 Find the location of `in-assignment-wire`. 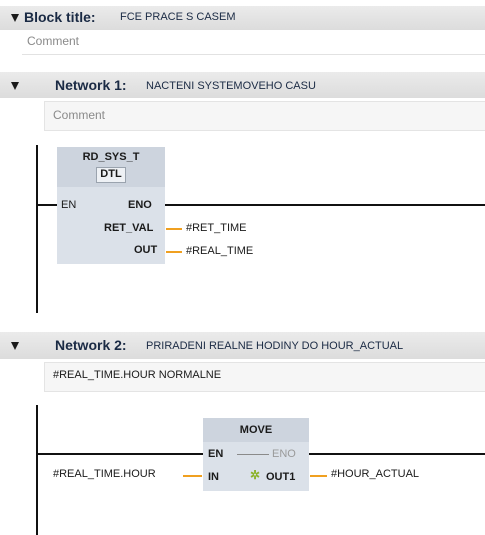

in-assignment-wire is located at coordinates (192, 476).